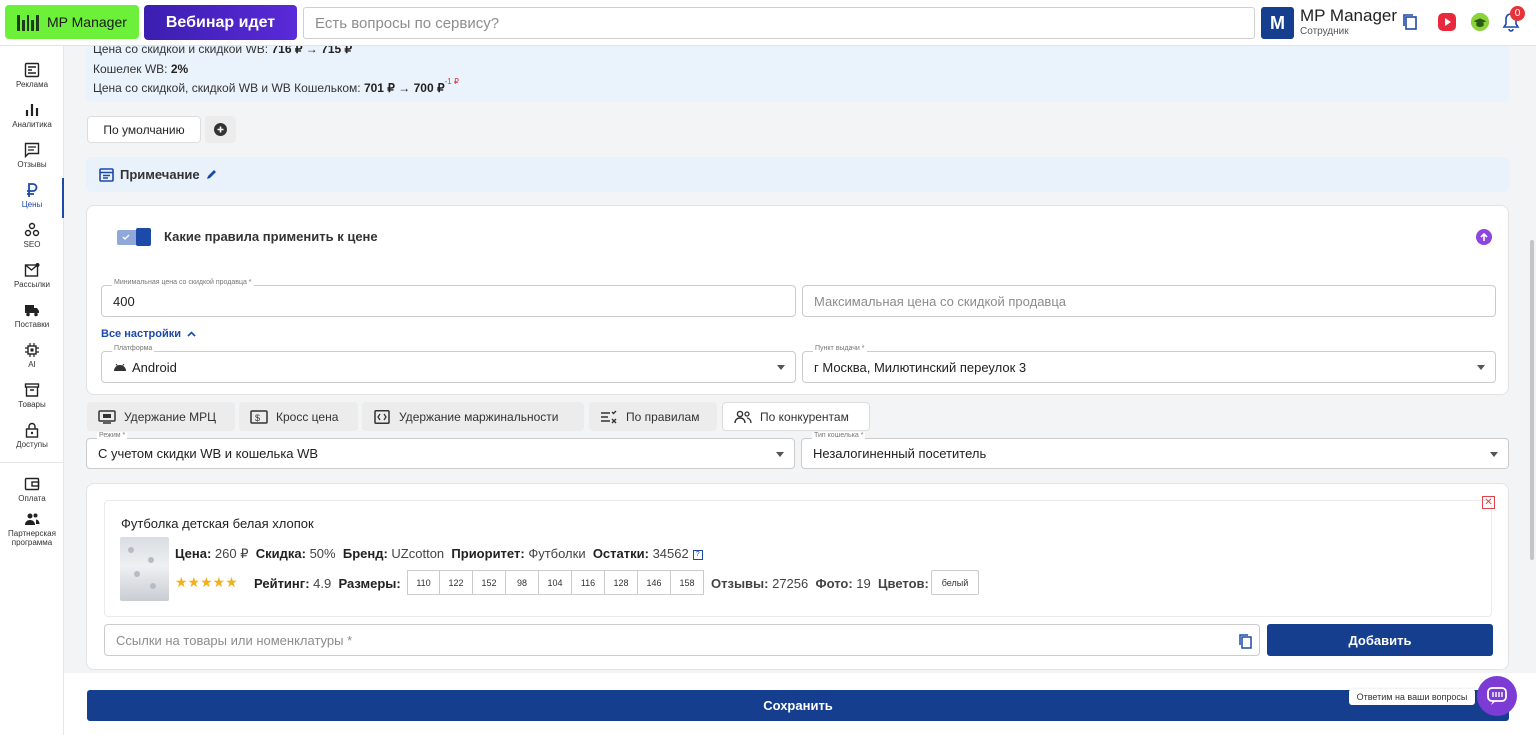 The width and height of the screenshot is (1536, 735). Describe the element at coordinates (423, 582) in the screenshot. I see `size-chip: 110` at that location.